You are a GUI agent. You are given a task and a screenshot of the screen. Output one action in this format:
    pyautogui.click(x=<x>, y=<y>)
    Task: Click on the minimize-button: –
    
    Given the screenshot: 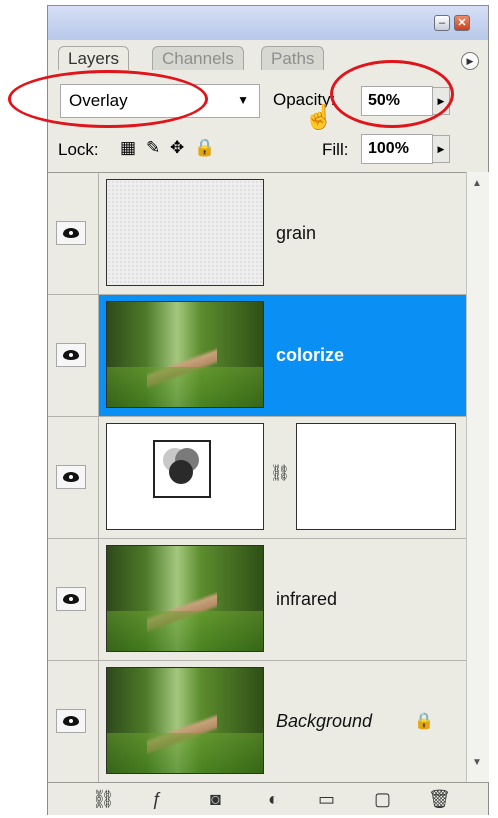 What is the action you would take?
    pyautogui.click(x=442, y=23)
    